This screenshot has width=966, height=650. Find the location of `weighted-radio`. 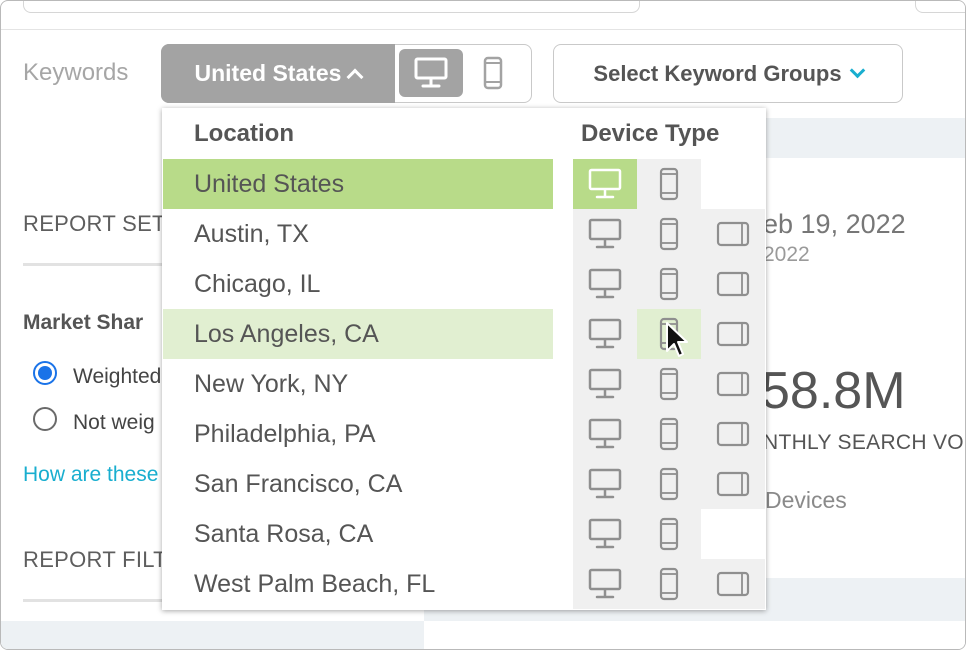

weighted-radio is located at coordinates (45, 373).